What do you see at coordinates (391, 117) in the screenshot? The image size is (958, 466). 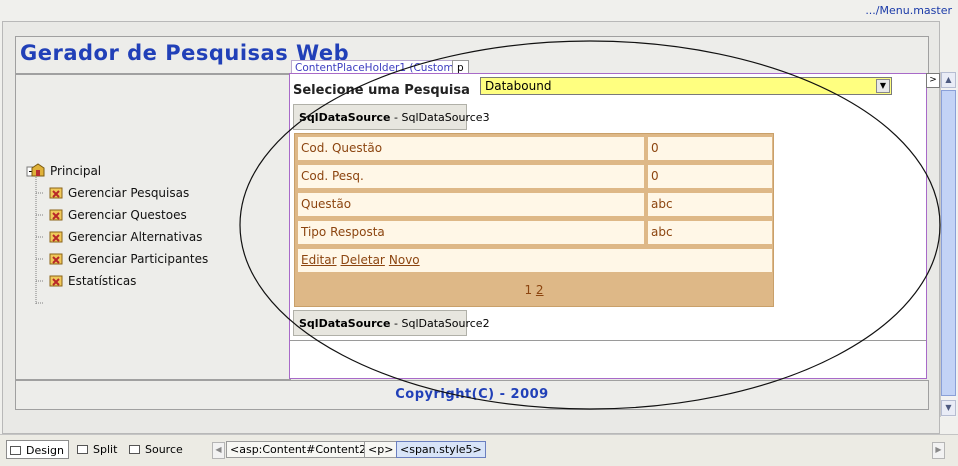 I see `sqldatasource3-control: SqlDataSource - SqlDataSource3` at bounding box center [391, 117].